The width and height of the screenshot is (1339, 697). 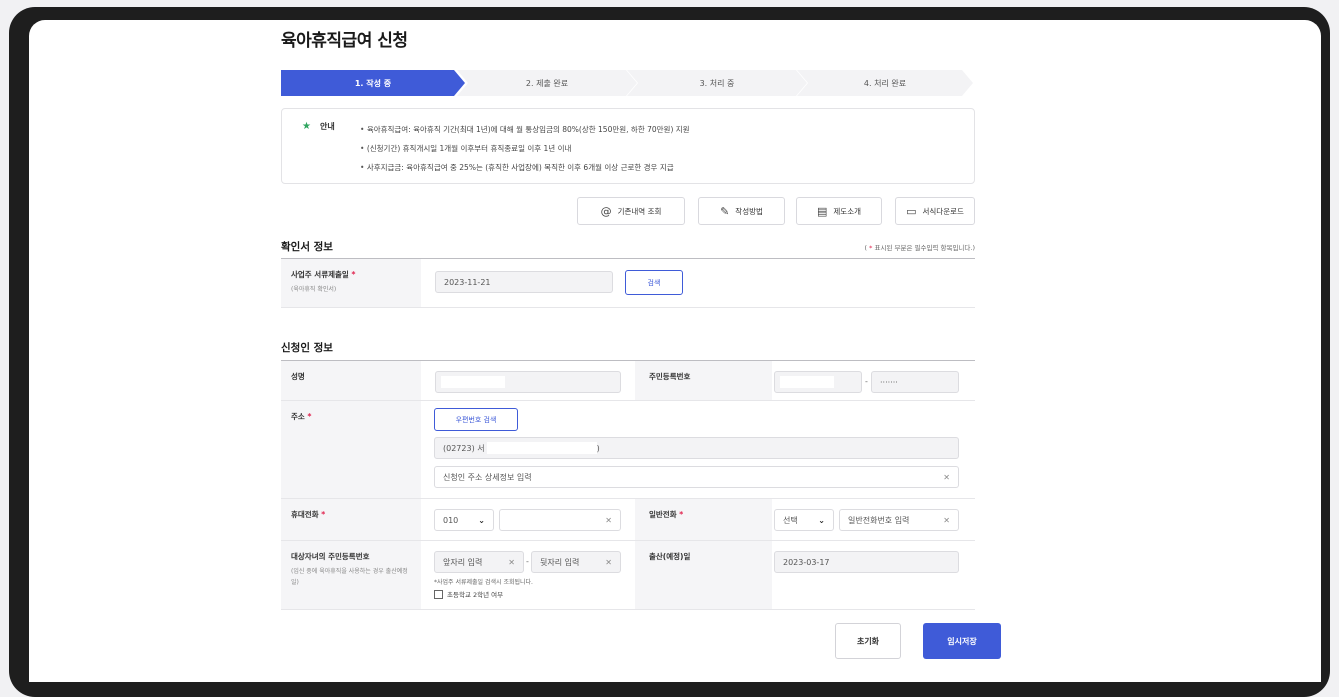 What do you see at coordinates (847, 211) in the screenshot?
I see `intro-label: 제도소개` at bounding box center [847, 211].